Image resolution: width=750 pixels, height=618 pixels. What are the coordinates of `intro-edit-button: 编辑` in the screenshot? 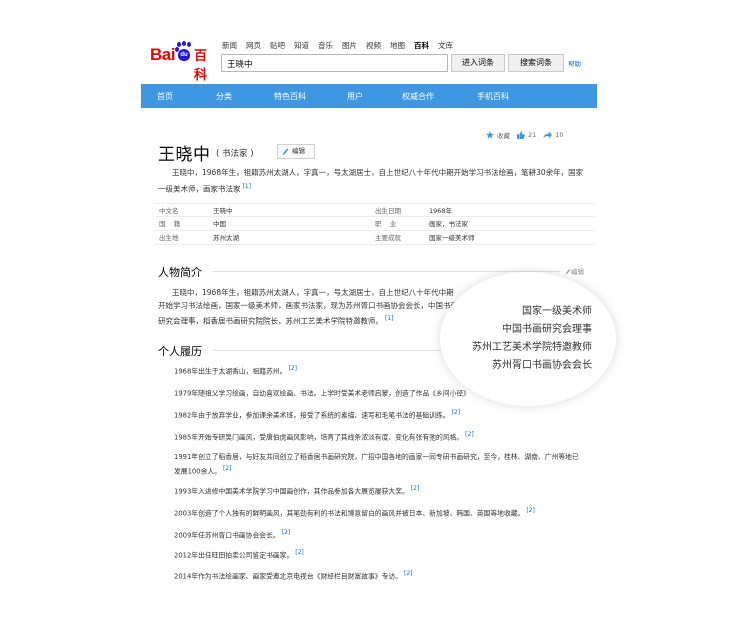 It's located at (574, 271).